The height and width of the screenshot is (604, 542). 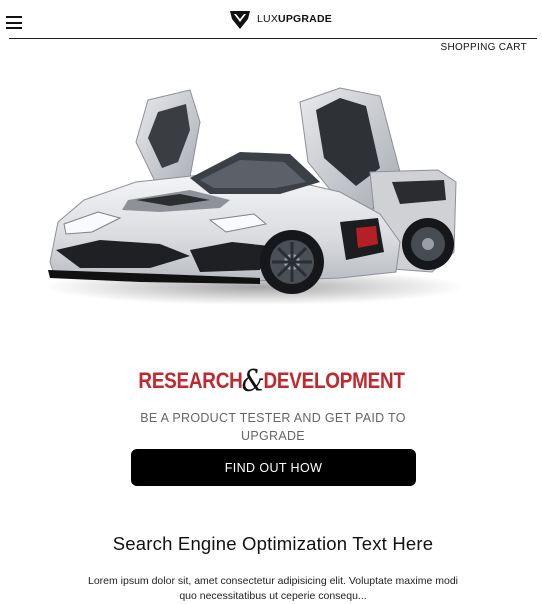 I want to click on site-header: LUXUPGRADE, so click(x=271, y=19).